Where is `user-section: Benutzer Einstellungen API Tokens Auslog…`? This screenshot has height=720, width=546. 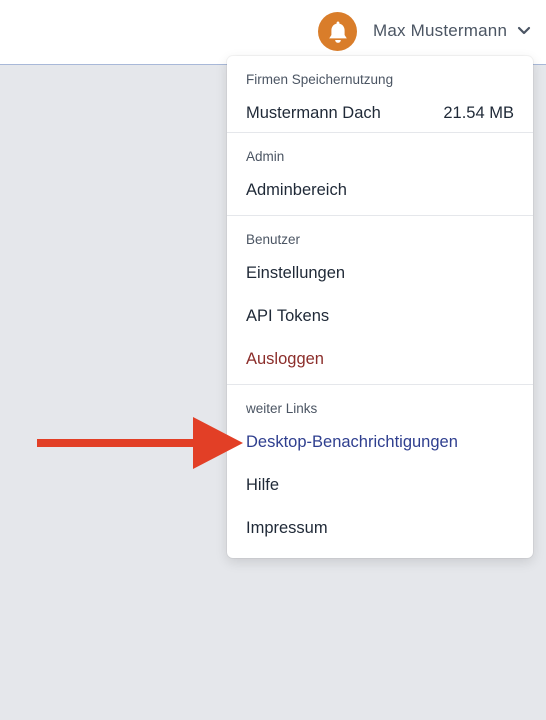
user-section: Benutzer Einstellungen API Tokens Auslog… is located at coordinates (380, 300).